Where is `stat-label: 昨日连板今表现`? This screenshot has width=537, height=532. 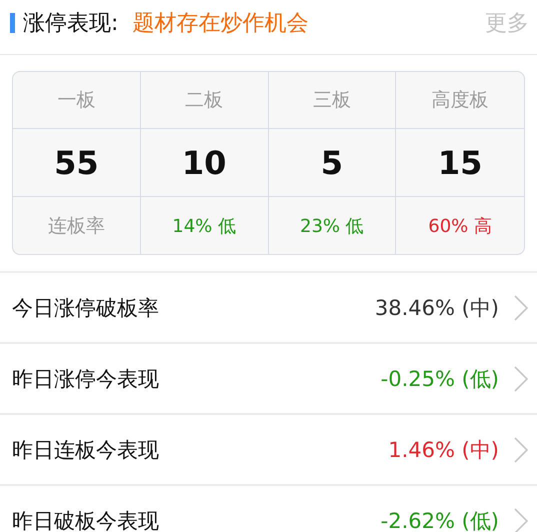
stat-label: 昨日连板今表现 is located at coordinates (86, 450).